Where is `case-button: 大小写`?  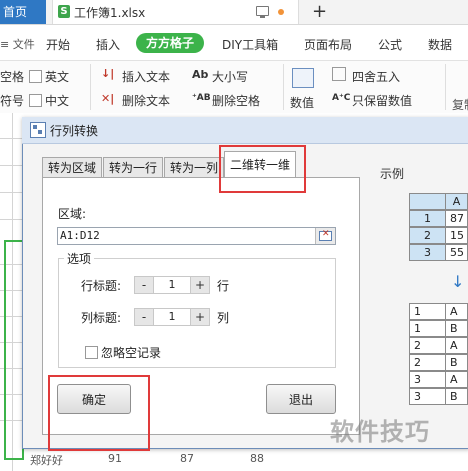
case-button: 大小写 is located at coordinates (230, 76).